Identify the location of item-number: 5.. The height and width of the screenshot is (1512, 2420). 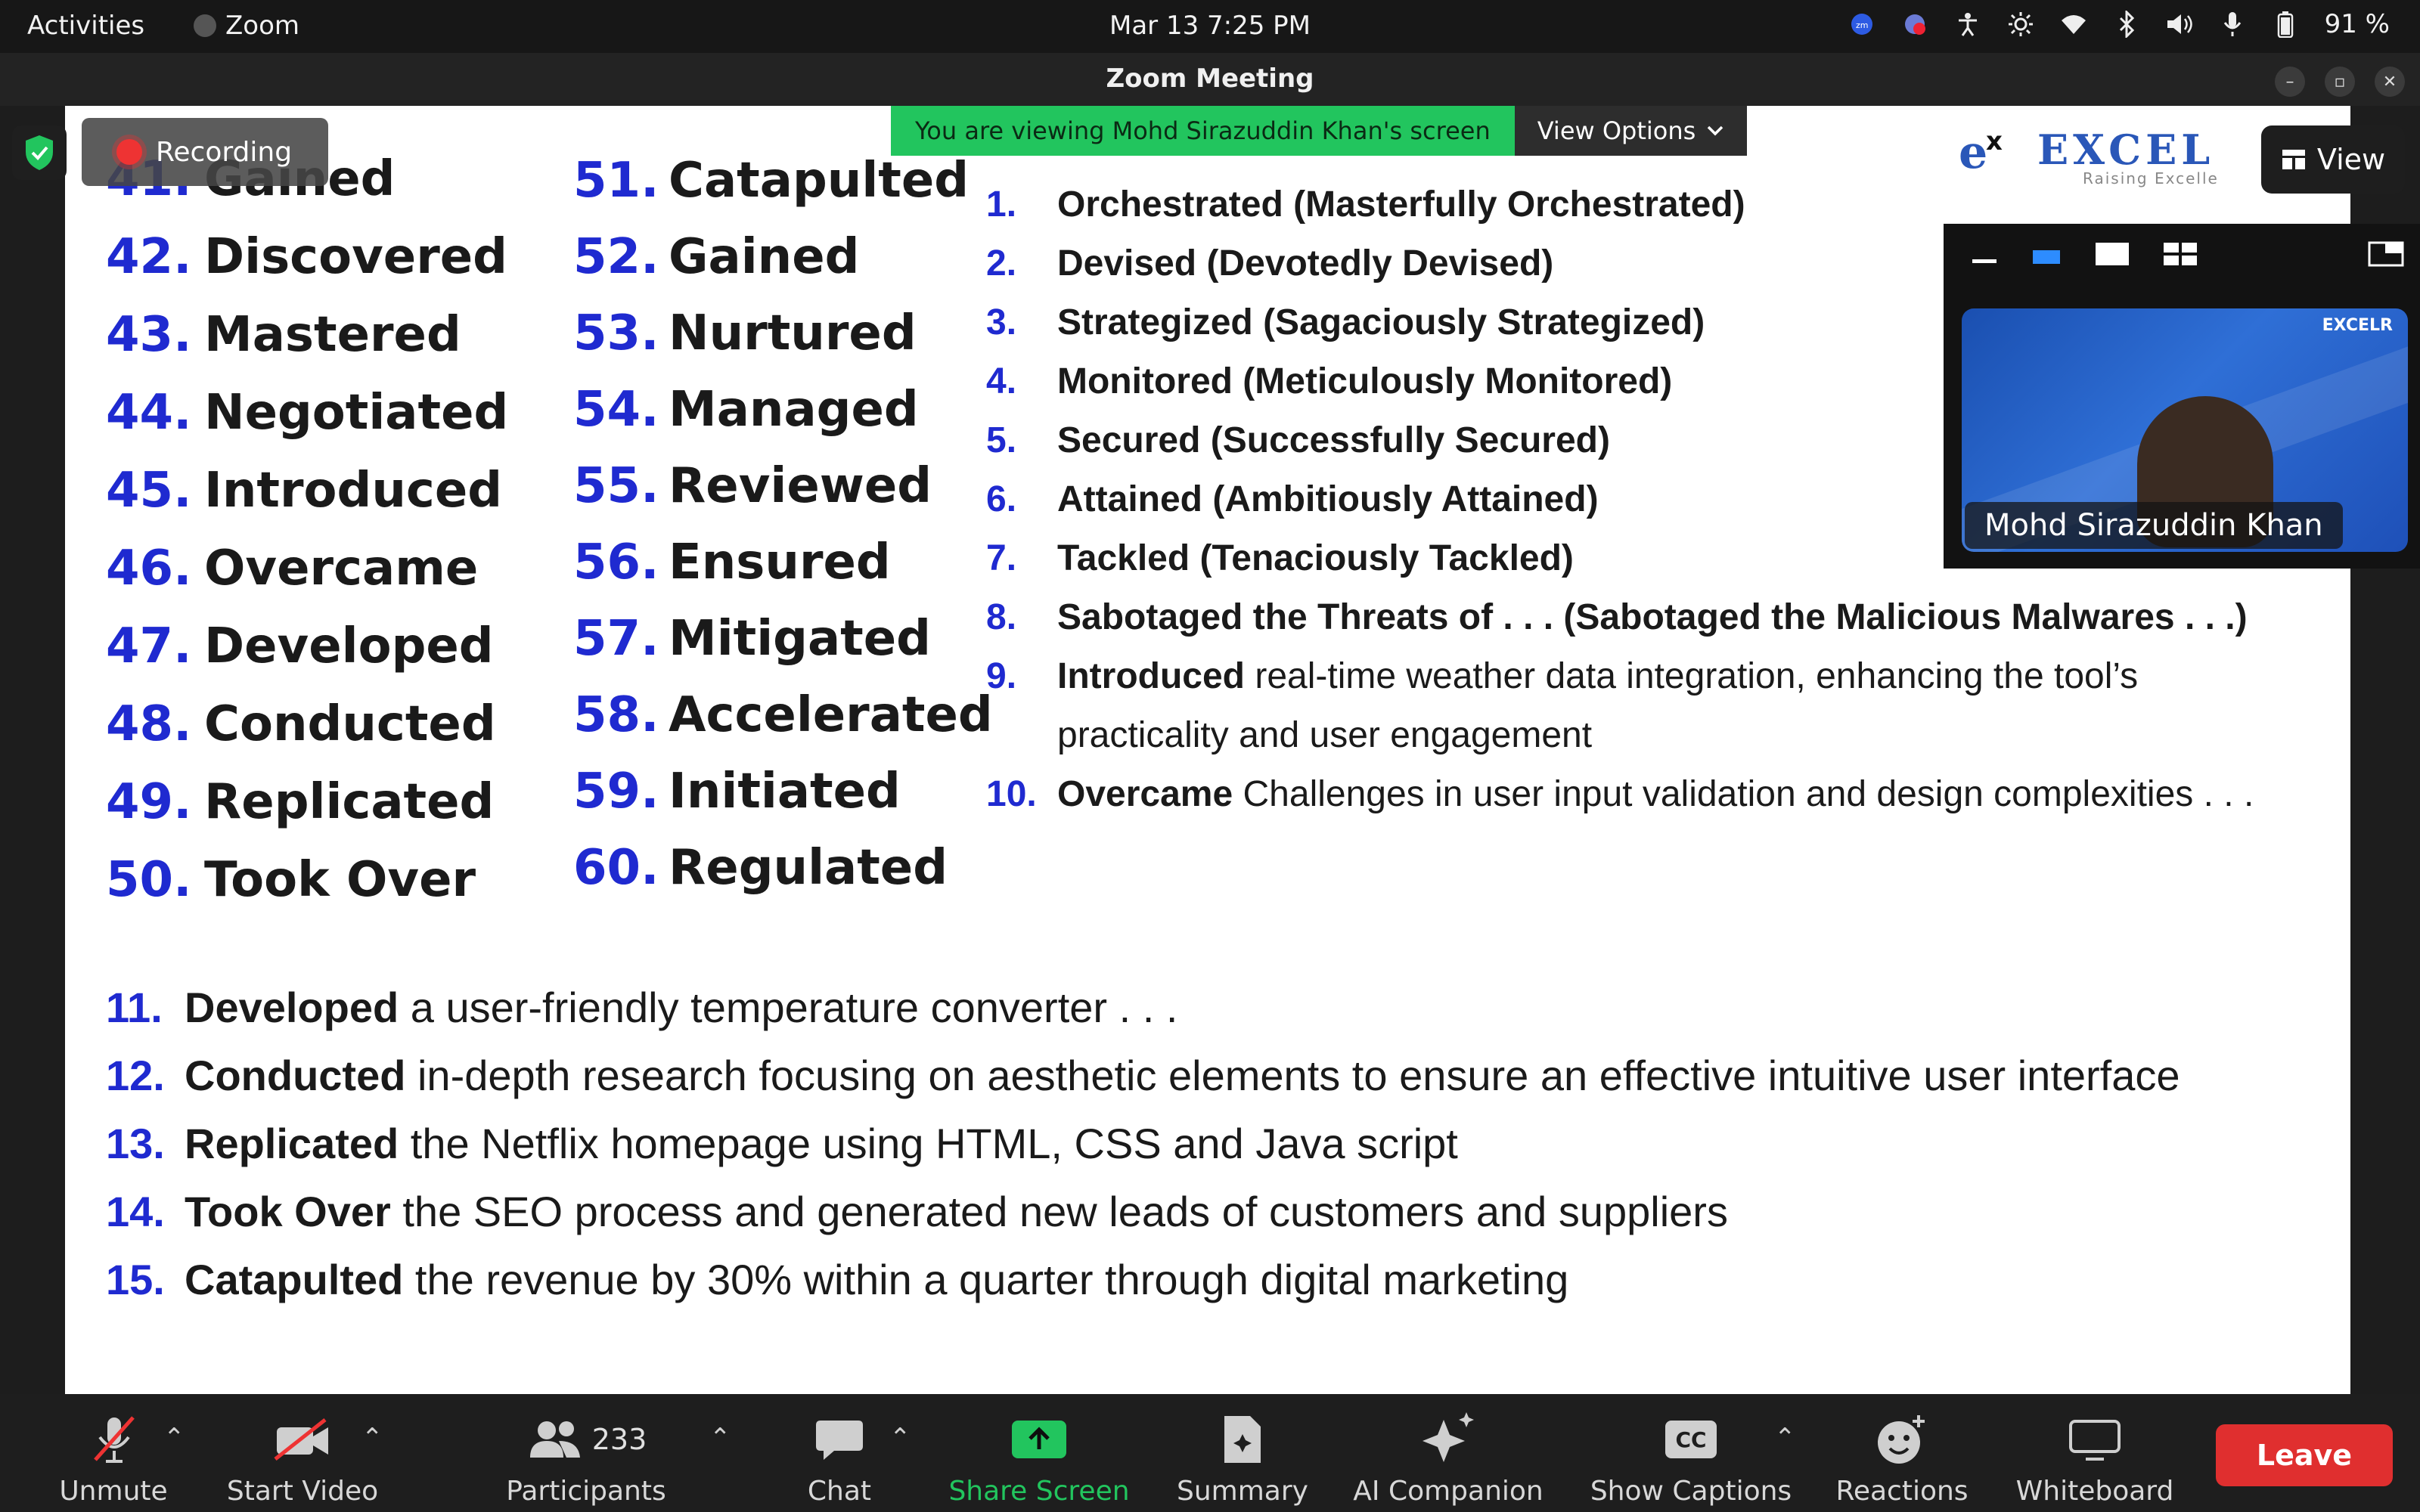
(1001, 440).